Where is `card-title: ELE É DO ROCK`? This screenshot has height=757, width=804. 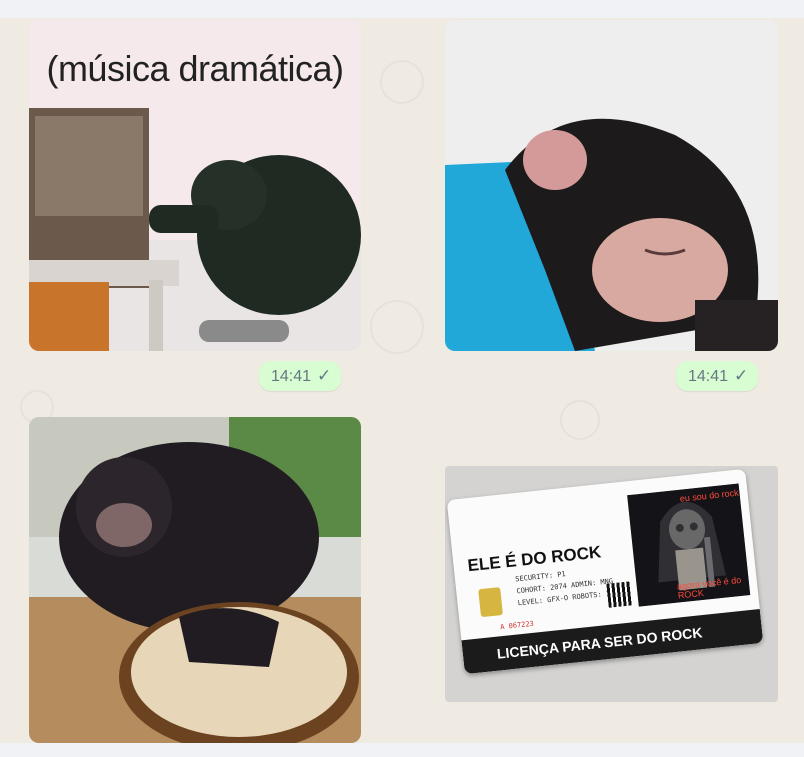
card-title: ELE É DO ROCK is located at coordinates (534, 559).